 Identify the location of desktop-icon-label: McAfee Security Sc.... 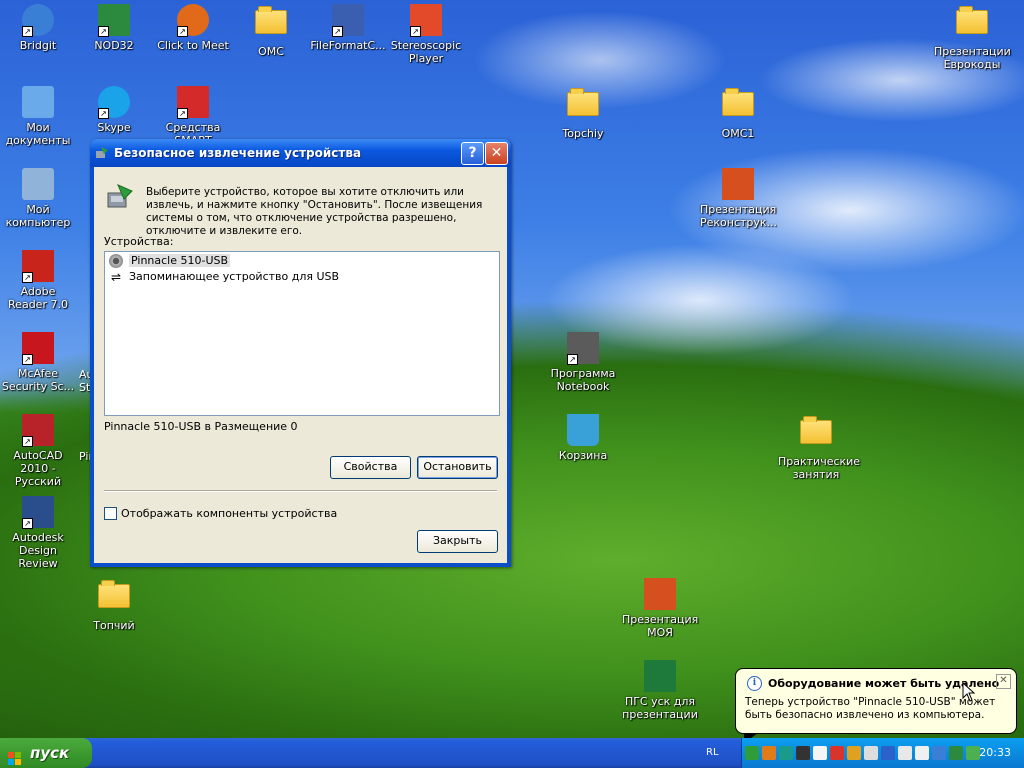
(38, 380).